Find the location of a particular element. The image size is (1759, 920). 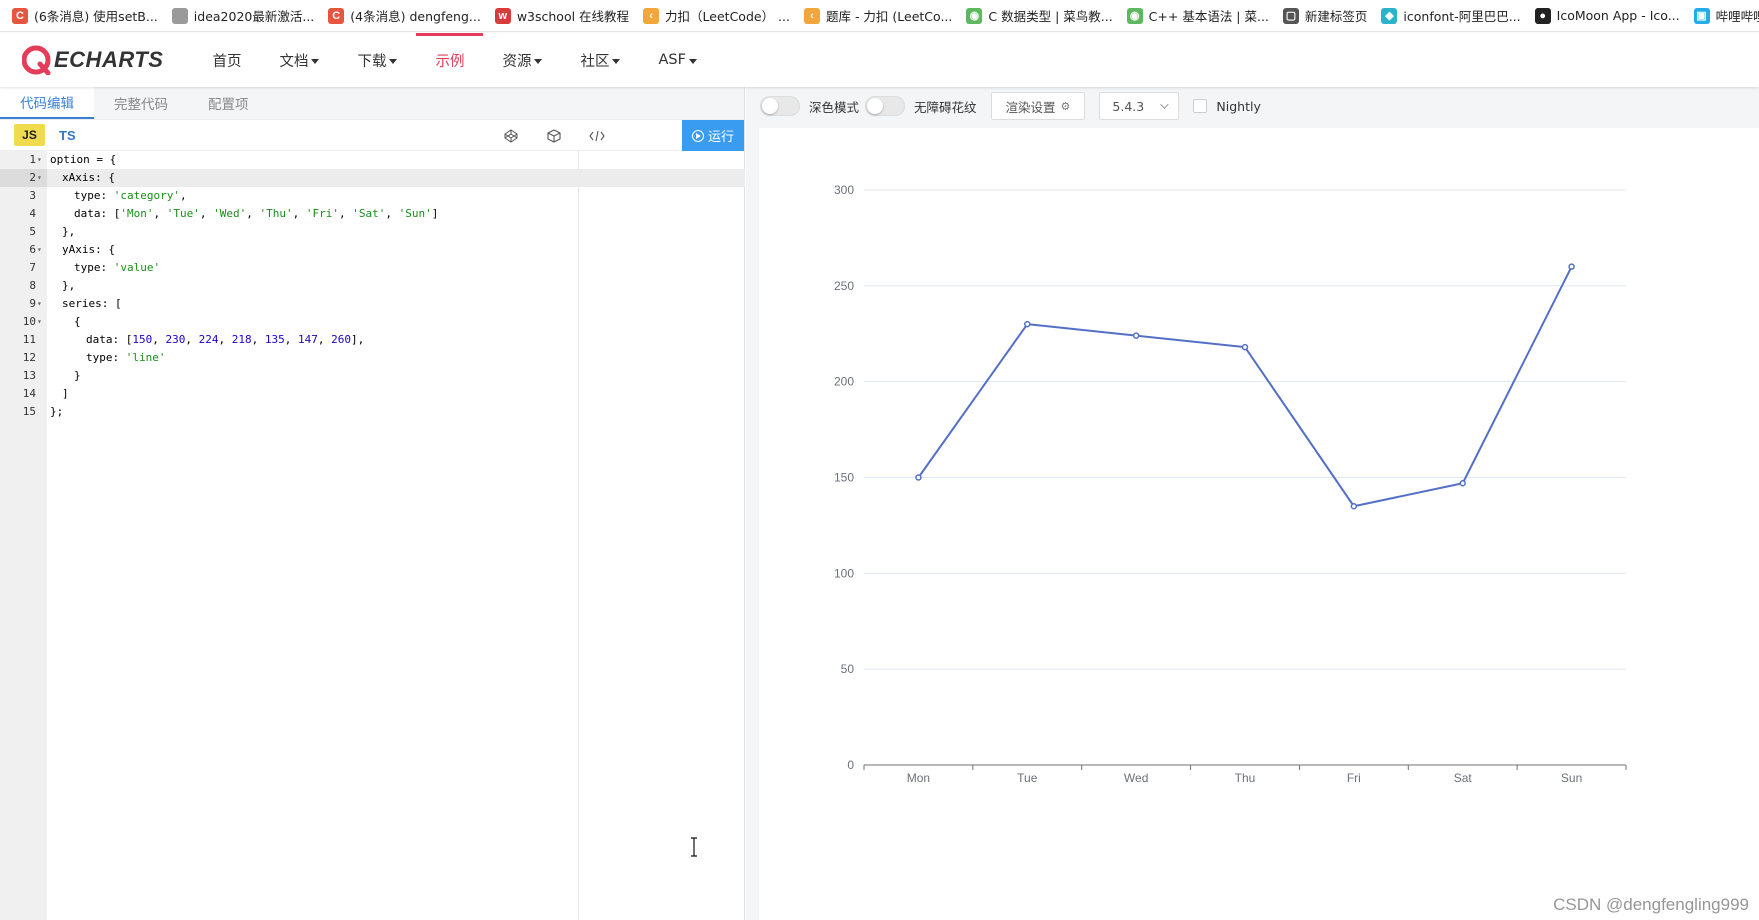

dark-mode-label: 深色模式 is located at coordinates (834, 107).